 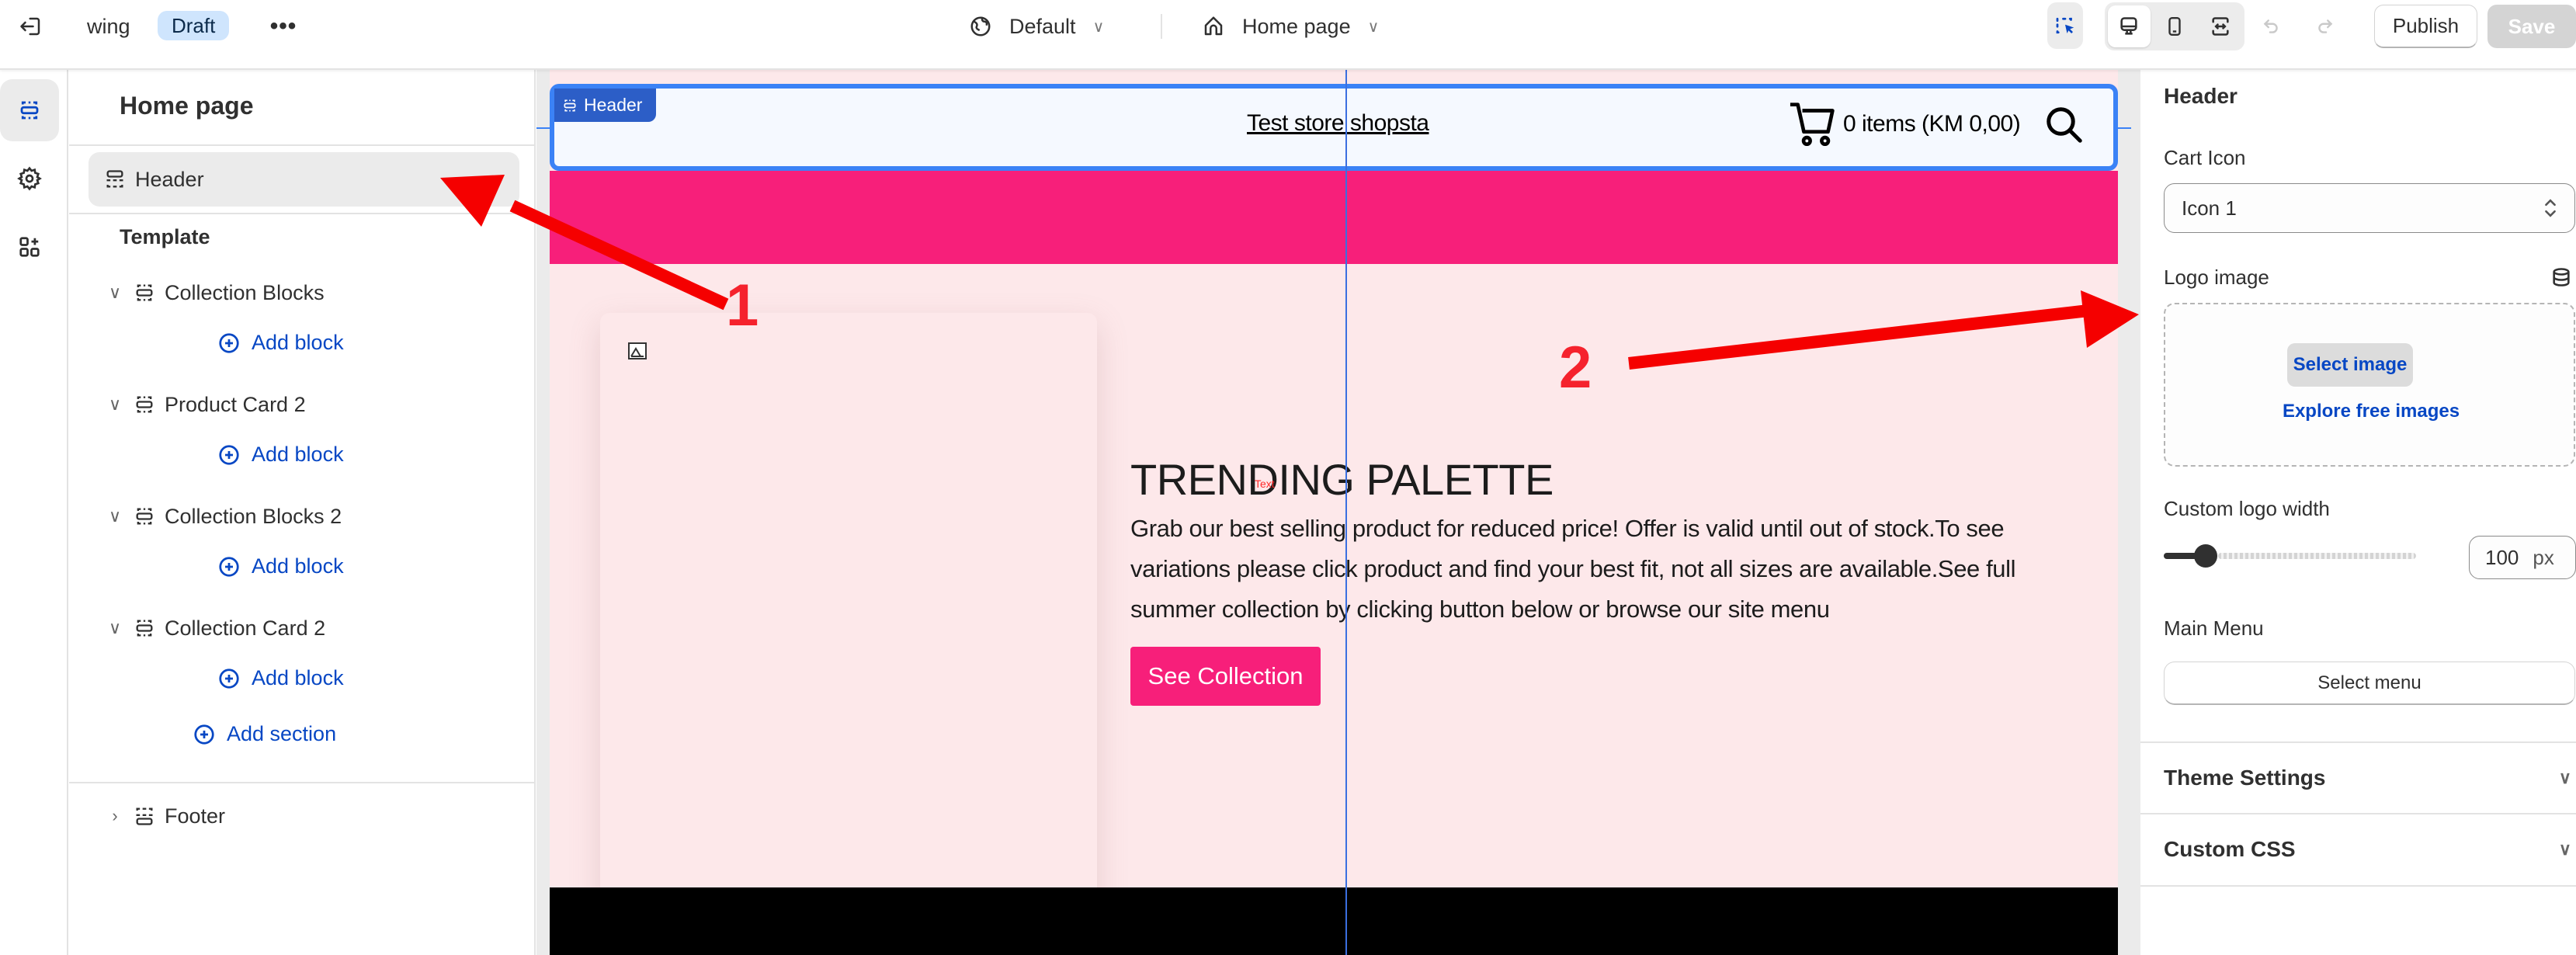 What do you see at coordinates (1334, 217) in the screenshot?
I see `announcement-band` at bounding box center [1334, 217].